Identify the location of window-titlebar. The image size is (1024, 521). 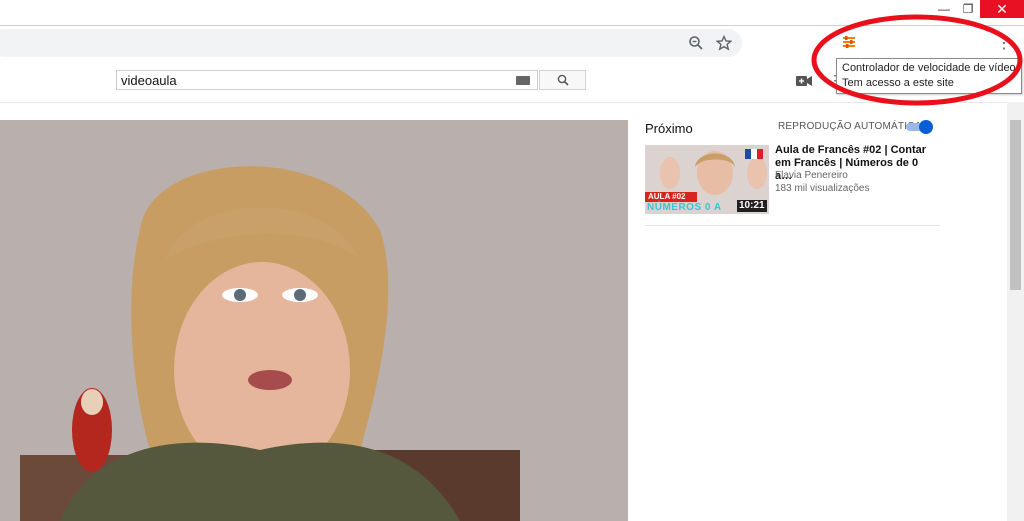
(512, 13).